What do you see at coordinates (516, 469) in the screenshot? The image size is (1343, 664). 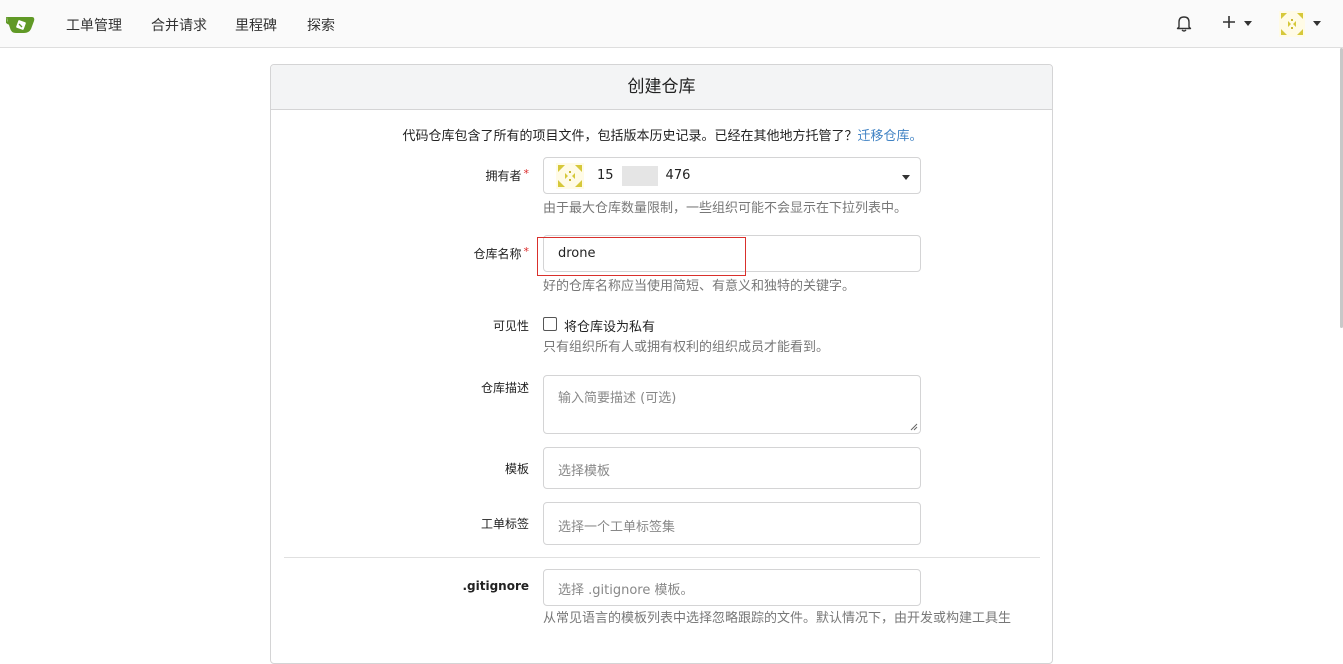 I see `template-label: 模板` at bounding box center [516, 469].